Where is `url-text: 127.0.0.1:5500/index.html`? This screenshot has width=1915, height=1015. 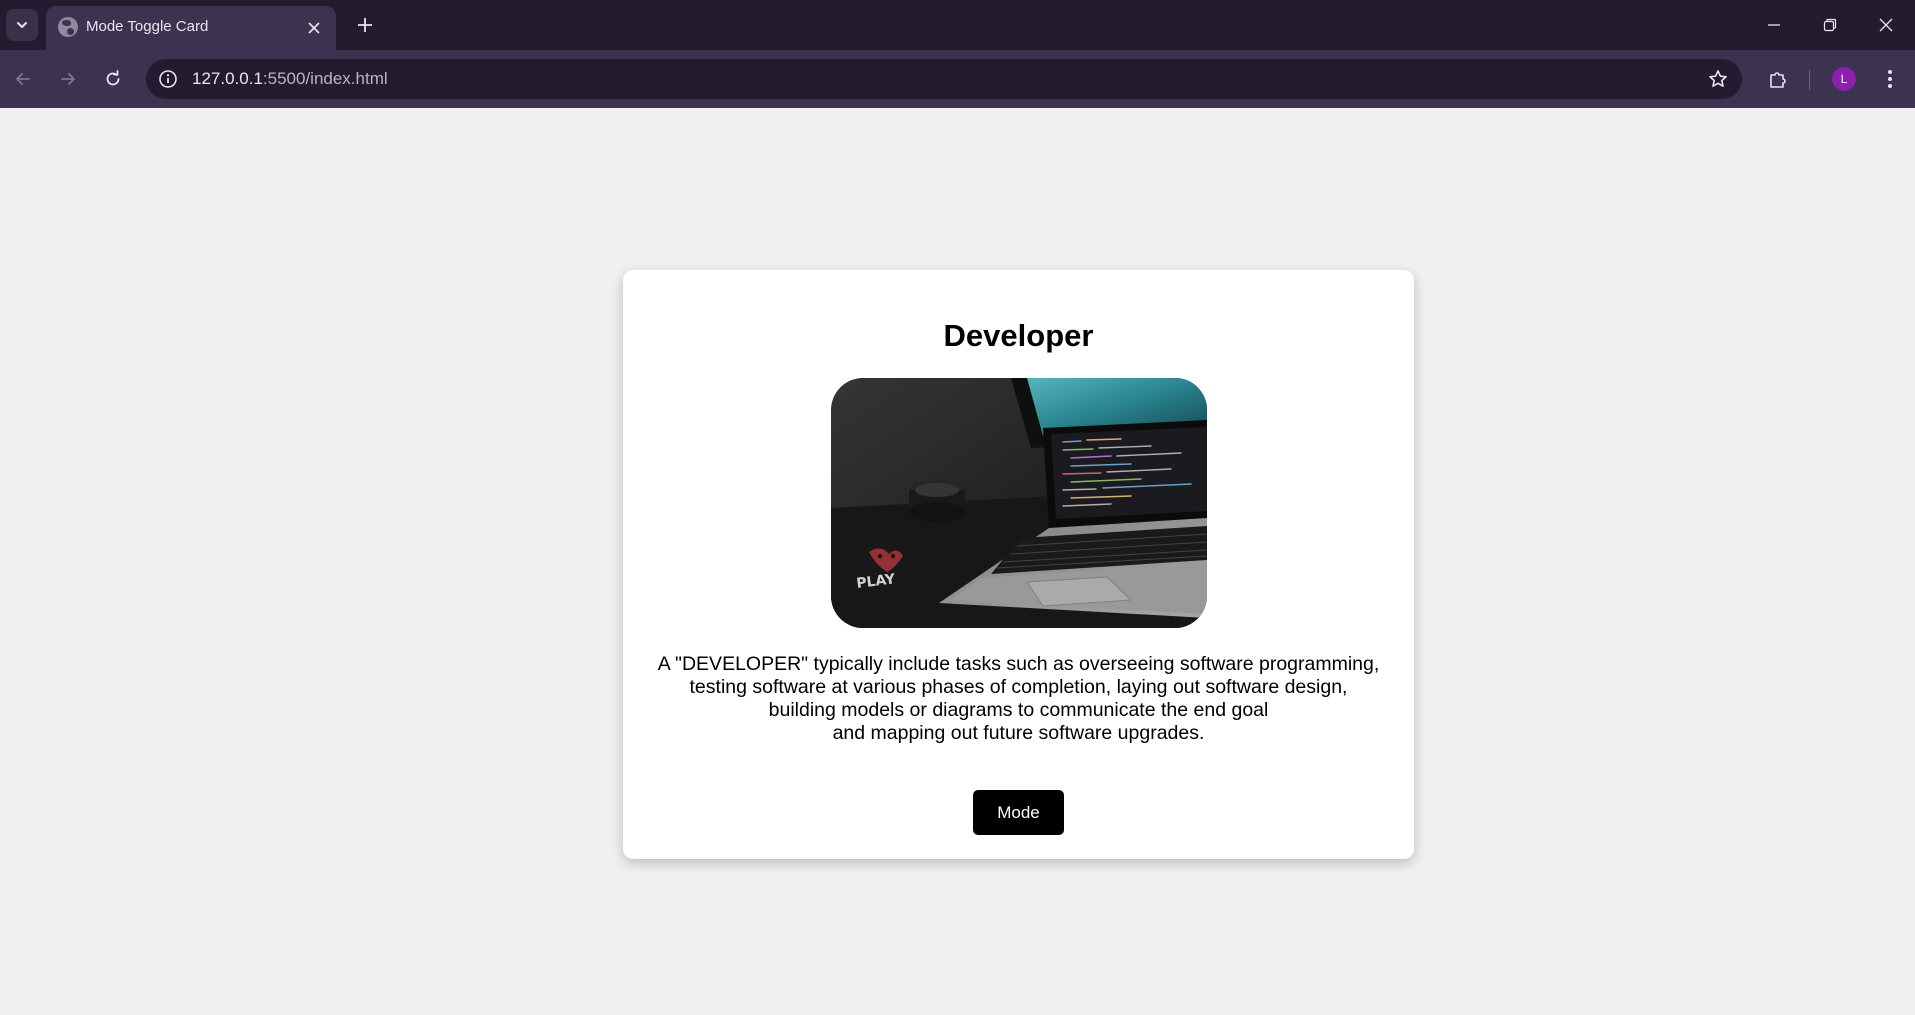
url-text: 127.0.0.1:5500/index.html is located at coordinates (290, 79).